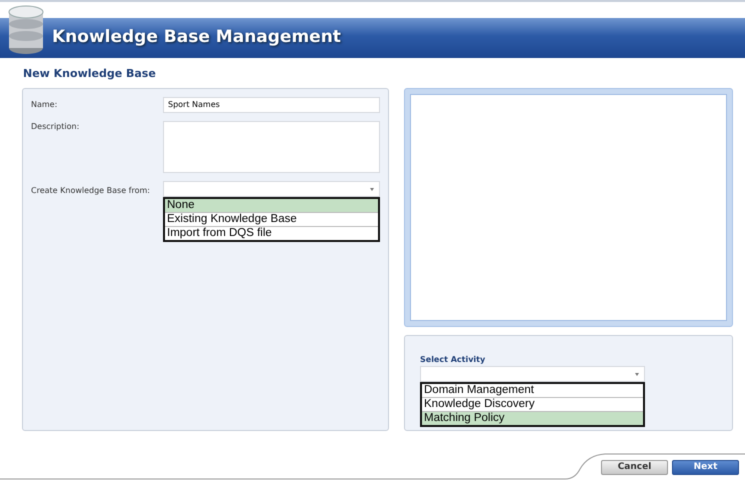 The image size is (745, 483). Describe the element at coordinates (271, 188) in the screenshot. I see `source-dropdown` at that location.